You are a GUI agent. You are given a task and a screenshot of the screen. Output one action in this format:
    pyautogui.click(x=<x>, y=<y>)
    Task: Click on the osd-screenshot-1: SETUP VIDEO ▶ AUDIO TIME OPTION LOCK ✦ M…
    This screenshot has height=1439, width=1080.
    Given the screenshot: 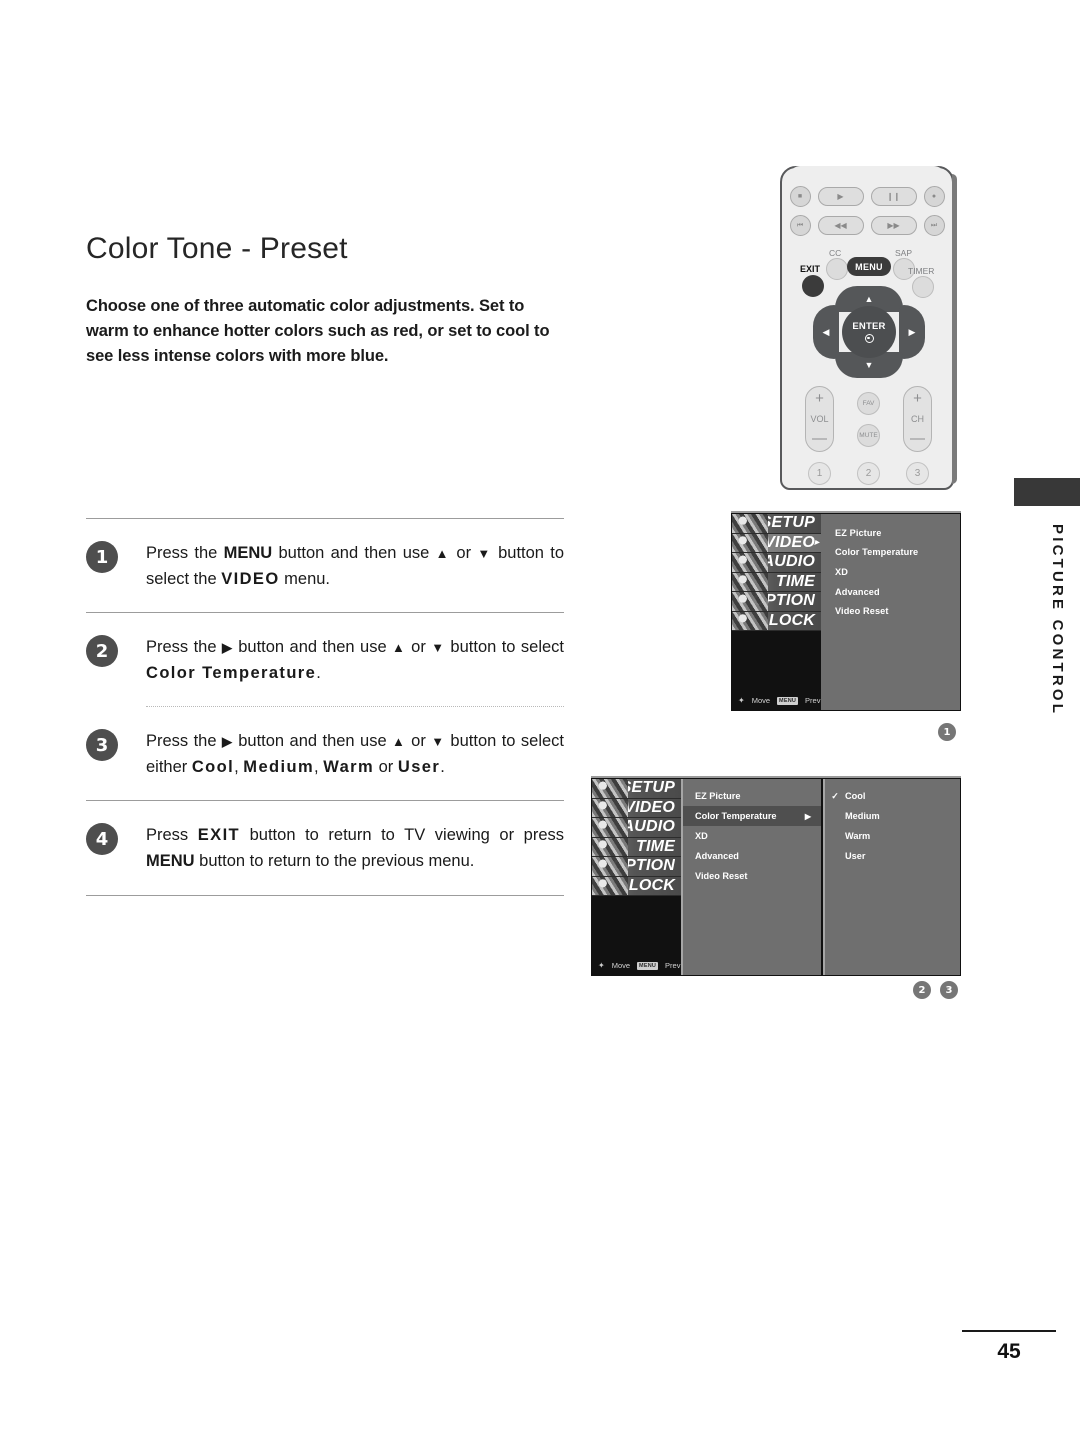 What is the action you would take?
    pyautogui.click(x=846, y=611)
    